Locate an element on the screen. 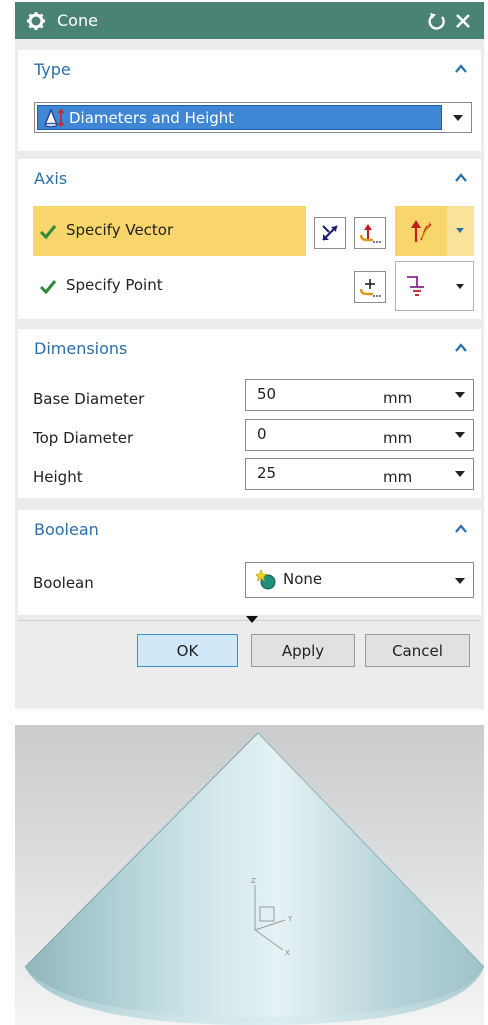 This screenshot has width=488, height=1025. close-icon is located at coordinates (463, 21).